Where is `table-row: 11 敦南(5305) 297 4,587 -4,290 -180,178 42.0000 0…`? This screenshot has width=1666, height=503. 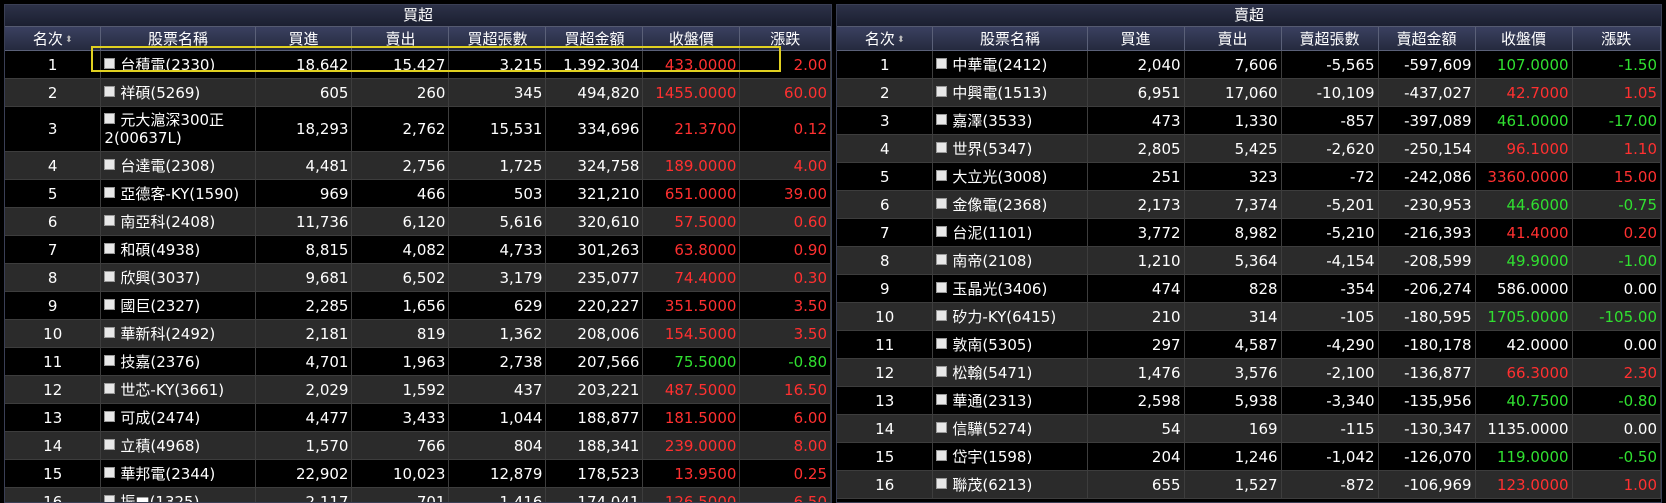
table-row: 11 敦南(5305) 297 4,587 -4,290 -180,178 42.0000 0… is located at coordinates (1249, 344).